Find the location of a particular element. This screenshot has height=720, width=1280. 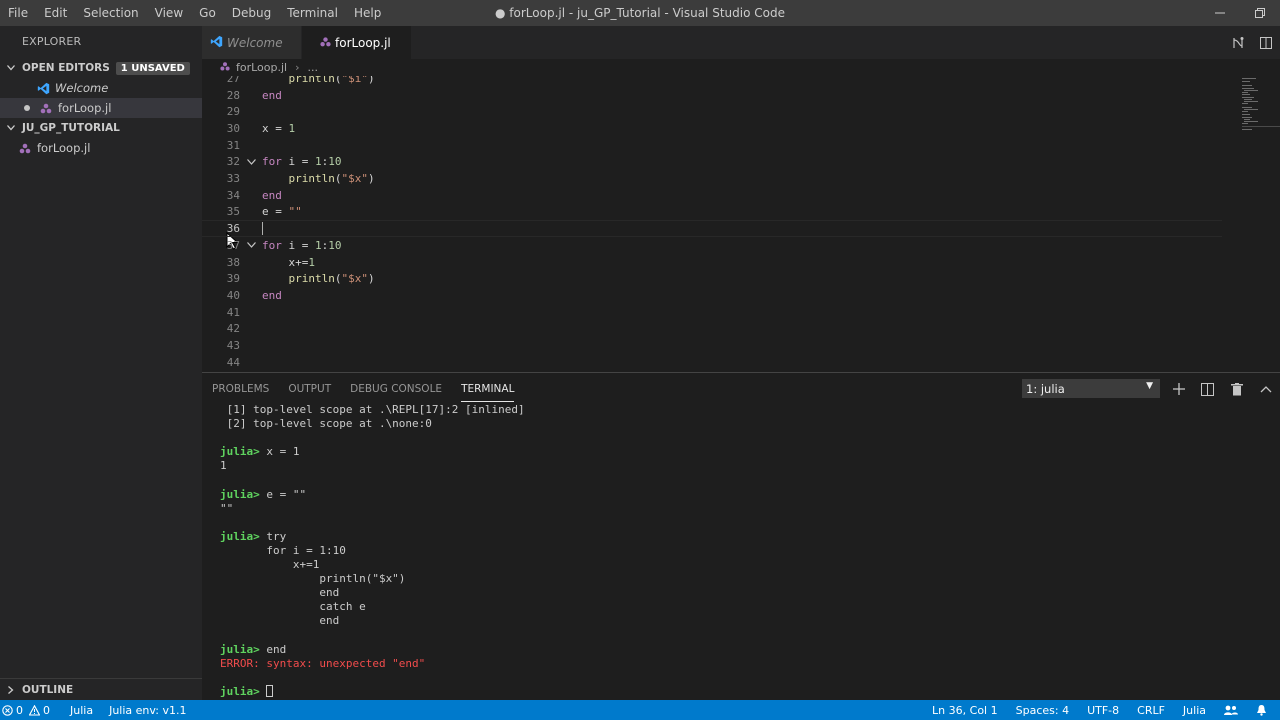

language-mode: Julia is located at coordinates (1194, 710).